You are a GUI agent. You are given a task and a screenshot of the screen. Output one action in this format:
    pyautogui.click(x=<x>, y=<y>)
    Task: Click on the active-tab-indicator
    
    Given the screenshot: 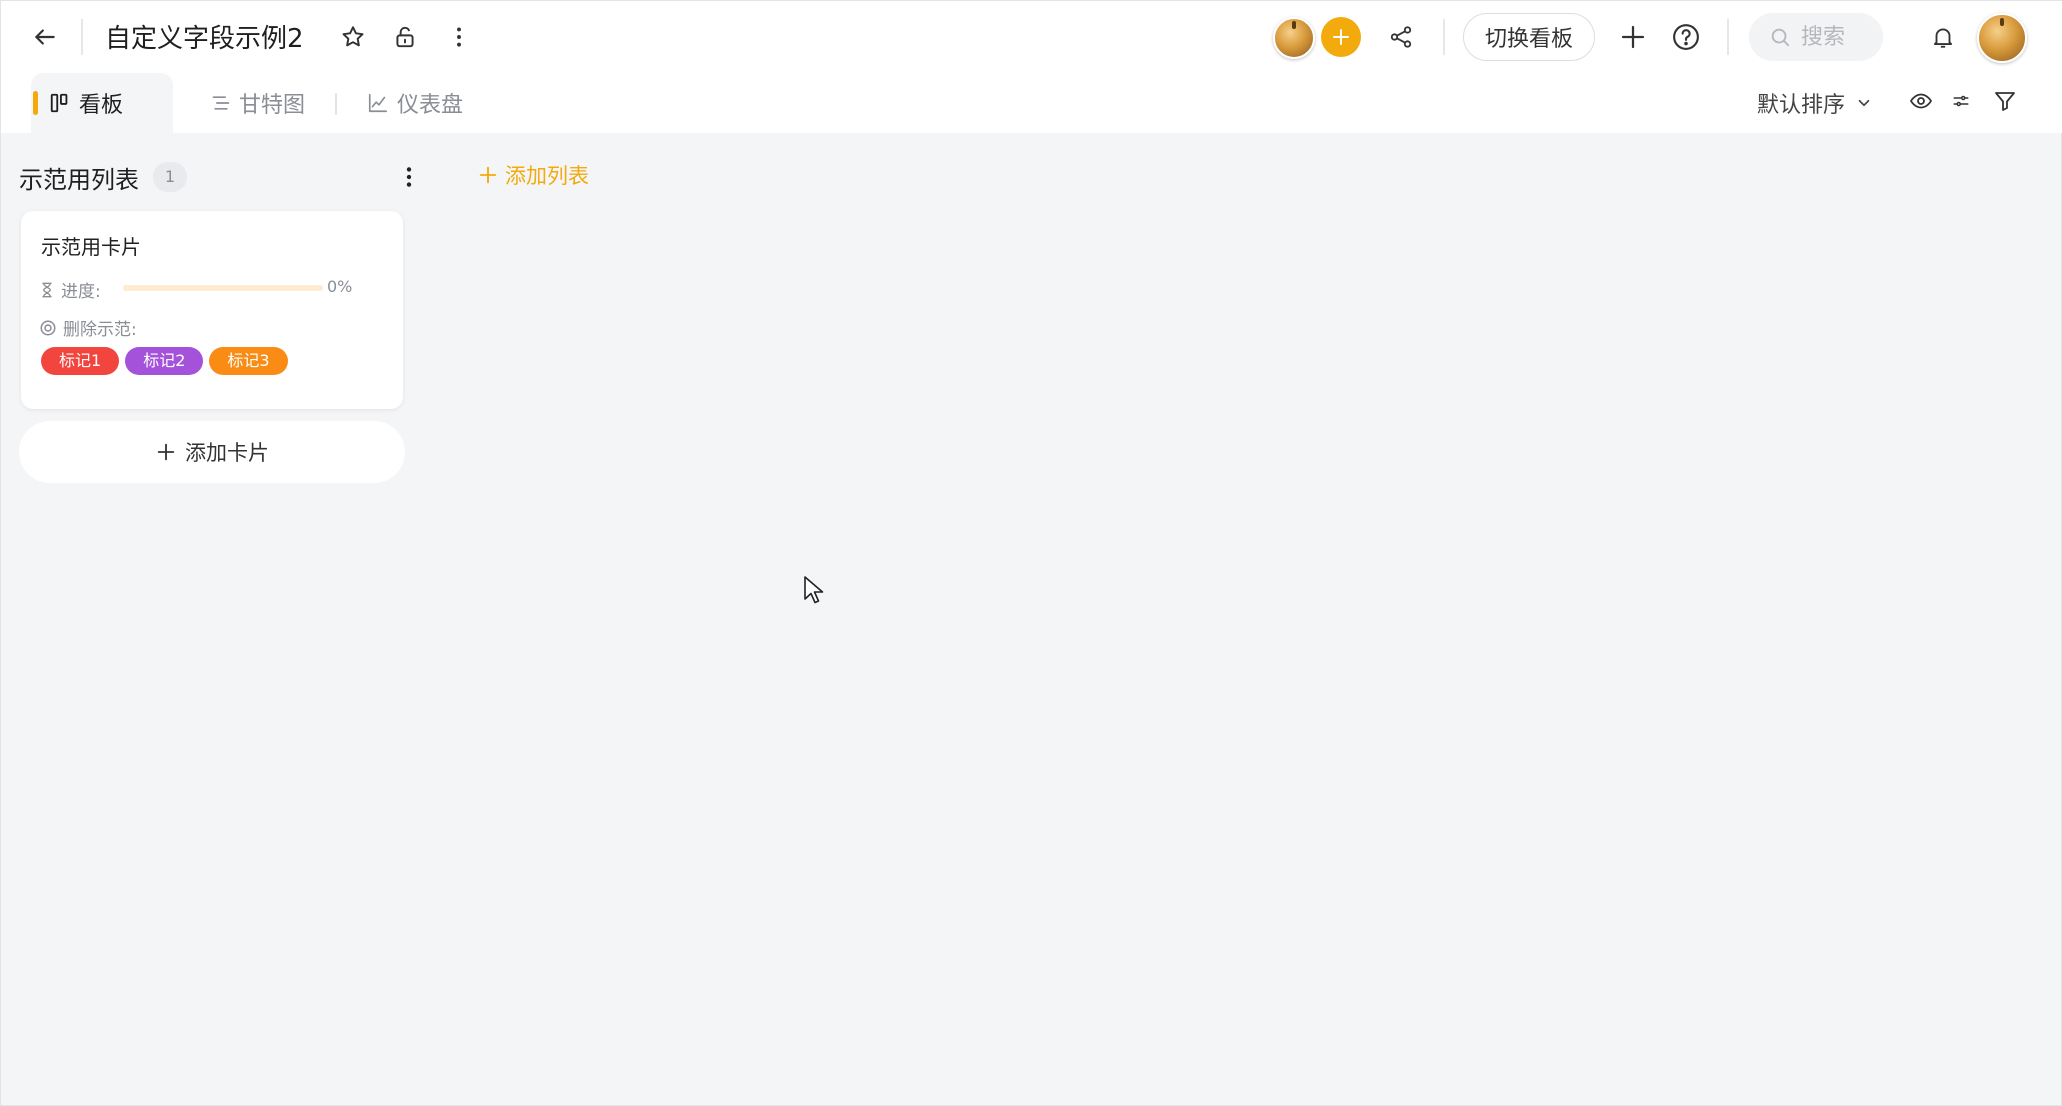 What is the action you would take?
    pyautogui.click(x=35, y=103)
    